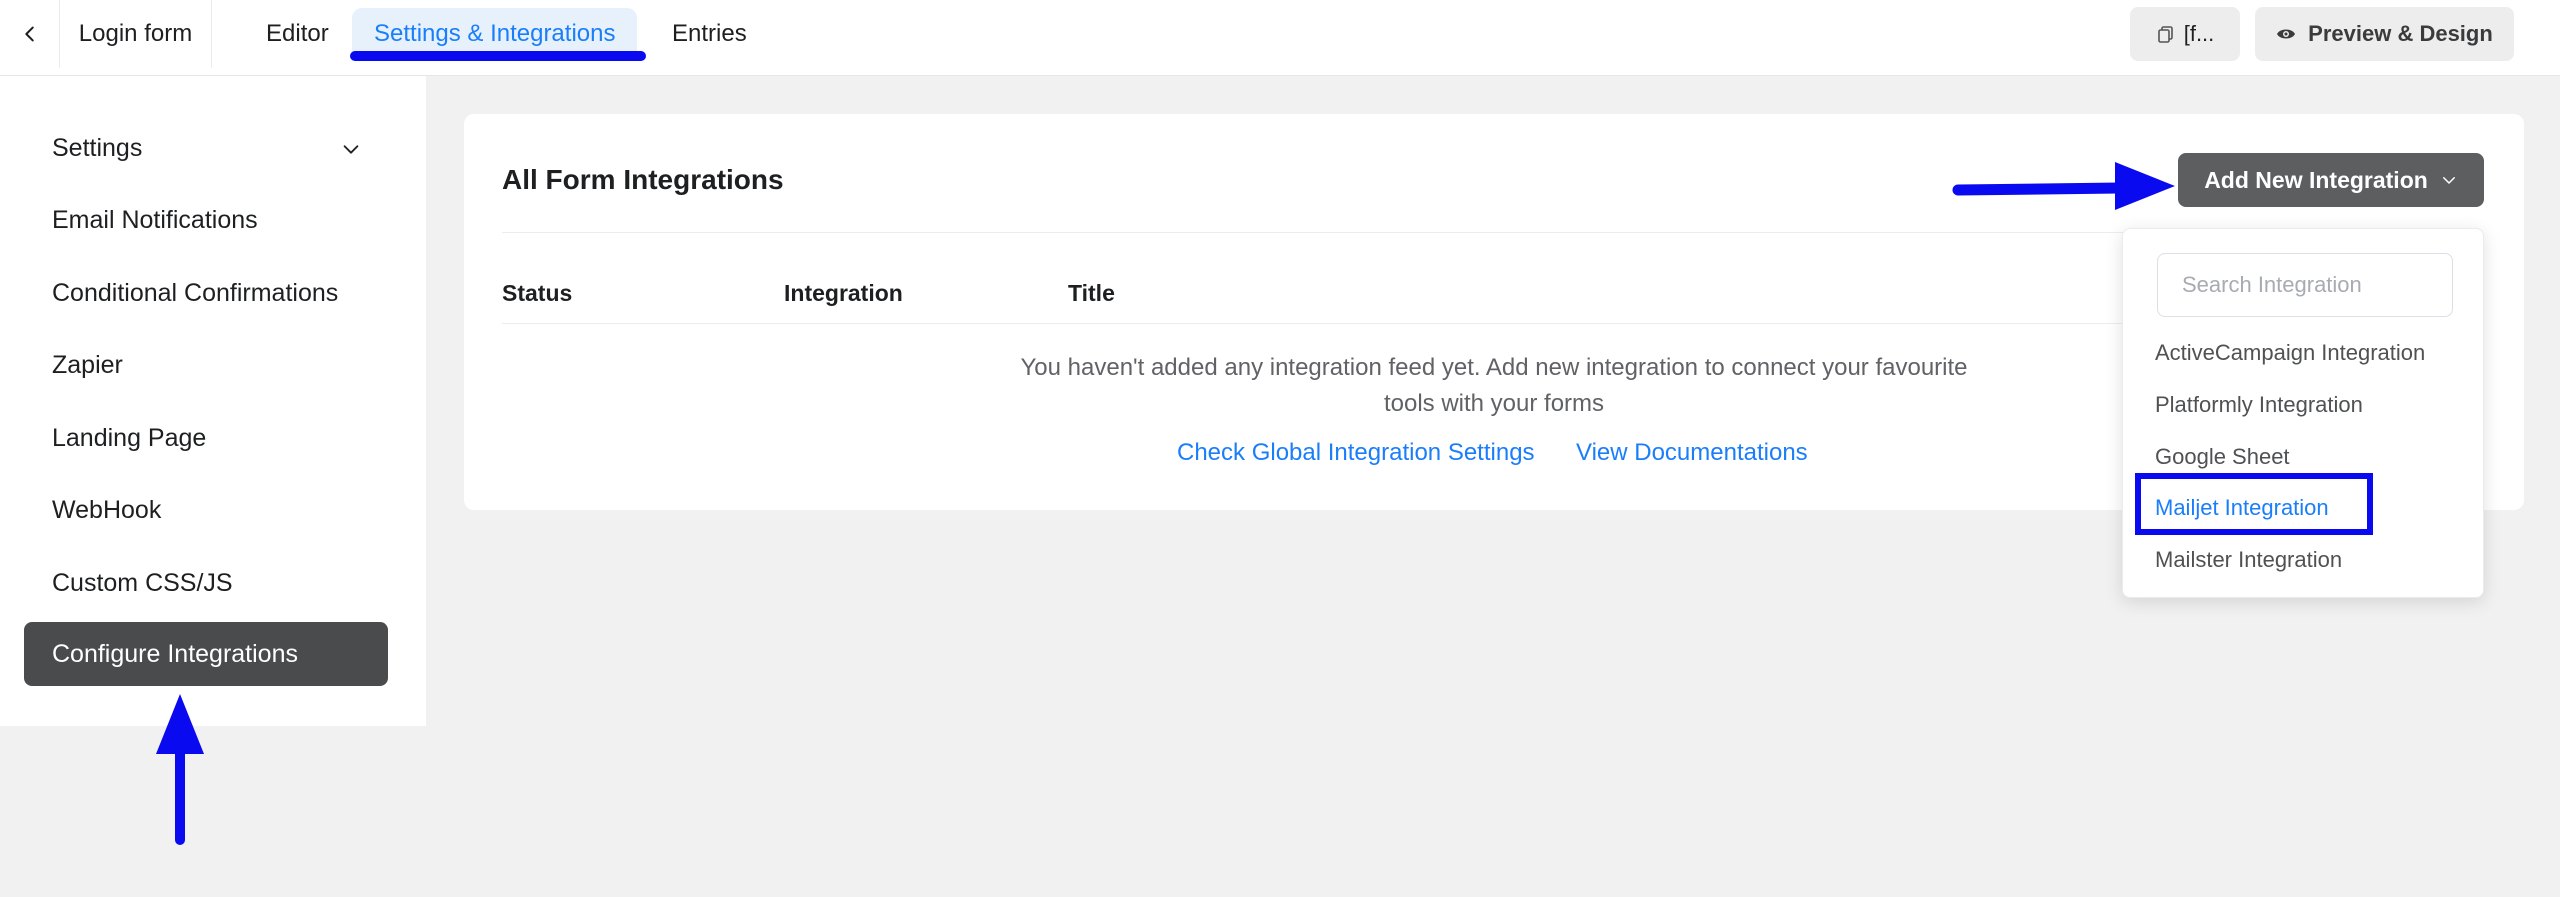 The image size is (2560, 897). I want to click on sidebar-item-custom-css-js: Custom CSS/JS, so click(206, 583).